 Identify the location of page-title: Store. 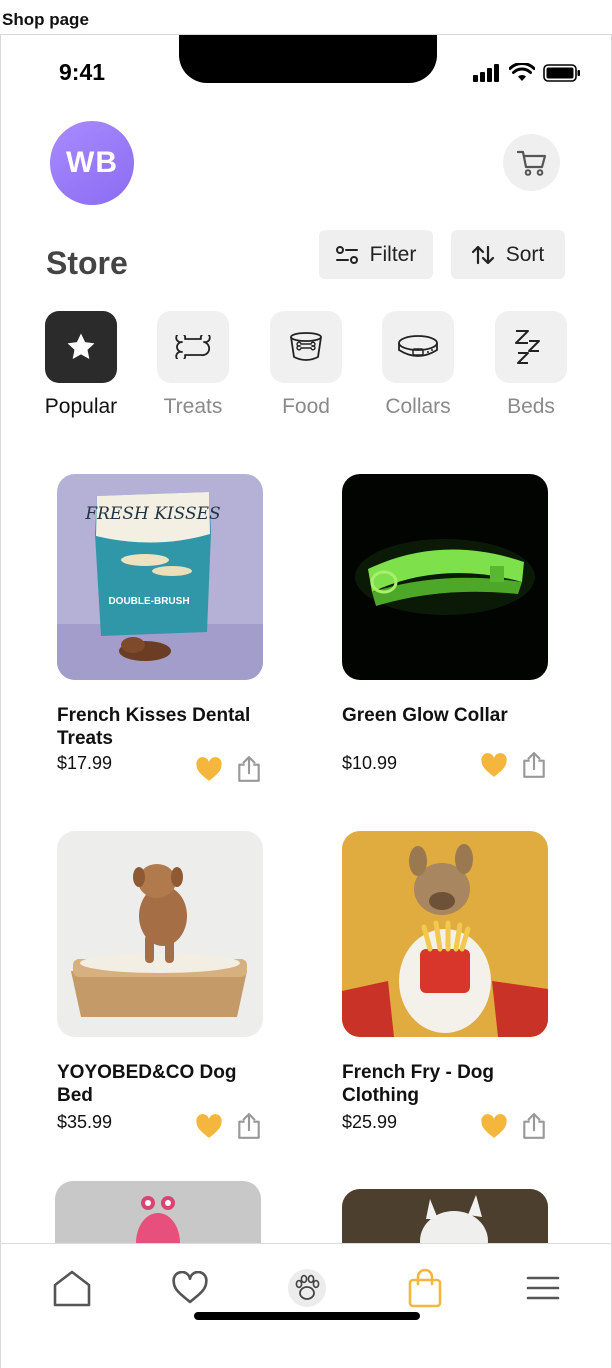
(87, 263).